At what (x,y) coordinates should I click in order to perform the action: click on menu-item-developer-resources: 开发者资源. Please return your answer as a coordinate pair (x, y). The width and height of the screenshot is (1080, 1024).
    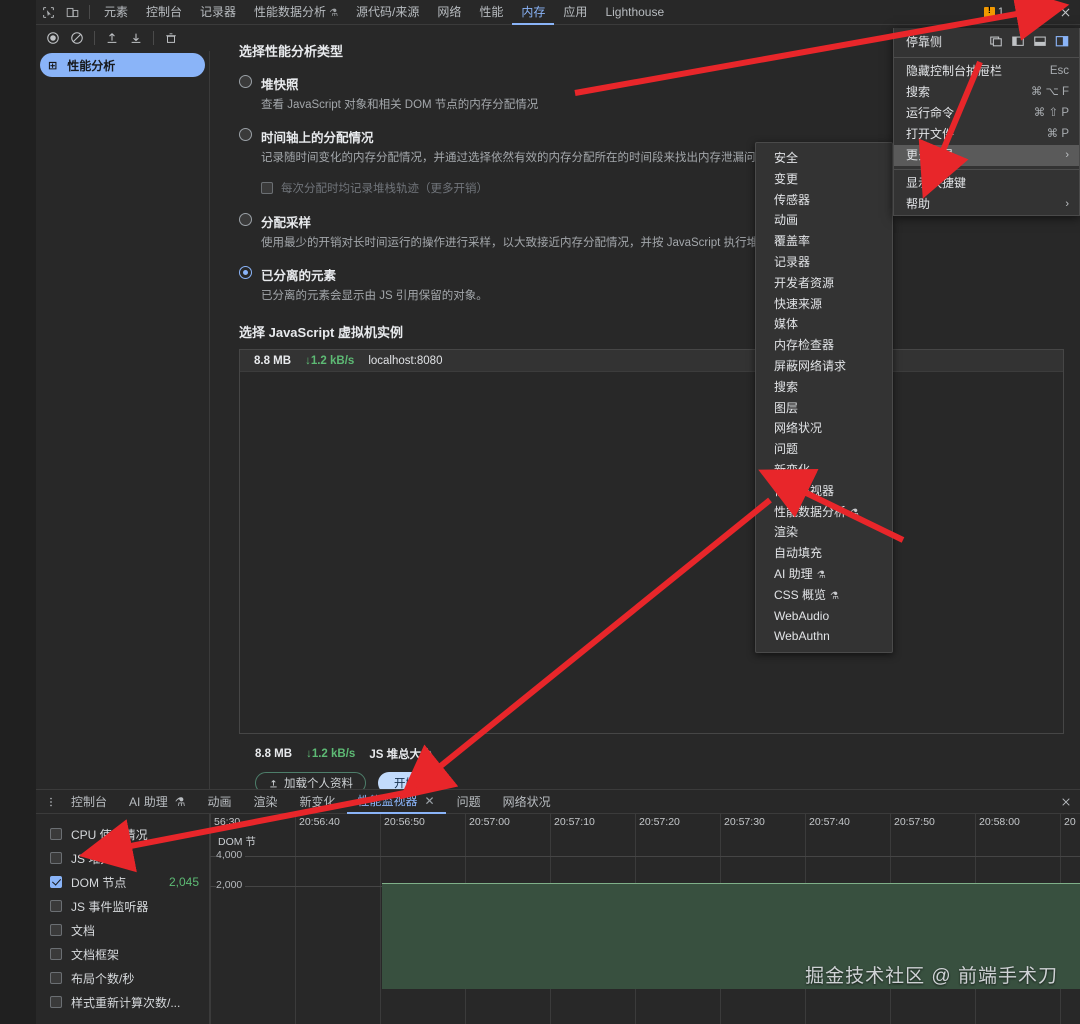
    Looking at the image, I should click on (824, 283).